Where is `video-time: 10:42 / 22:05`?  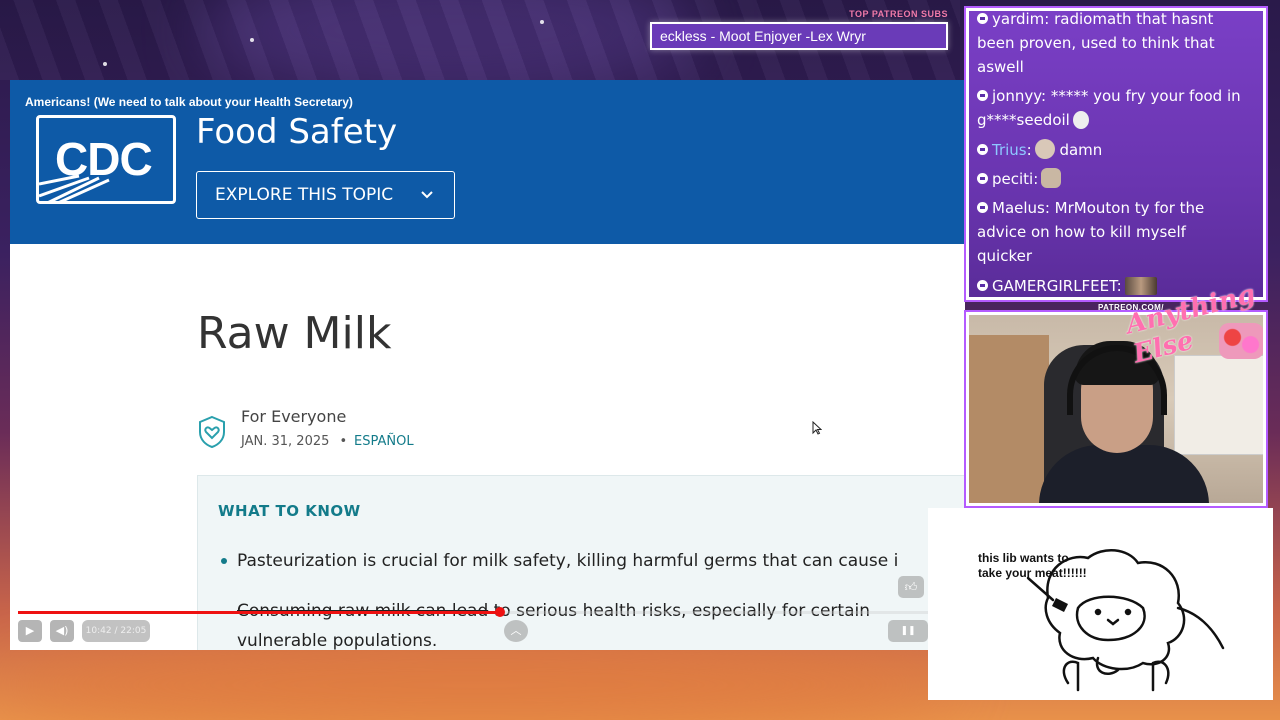
video-time: 10:42 / 22:05 is located at coordinates (116, 631).